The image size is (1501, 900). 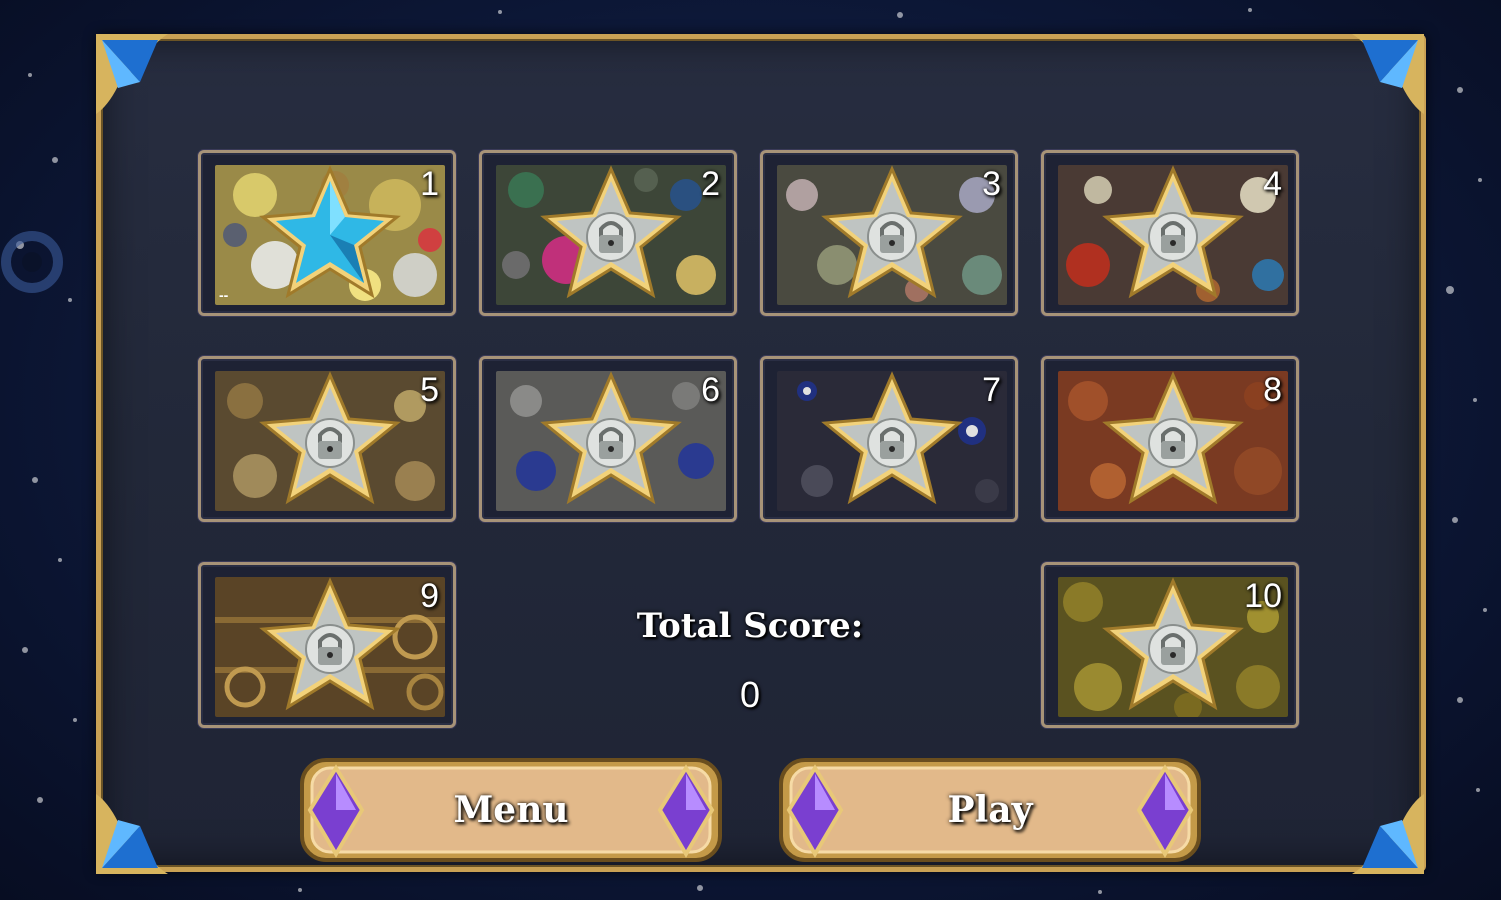 What do you see at coordinates (991, 390) in the screenshot?
I see `level-number: 7` at bounding box center [991, 390].